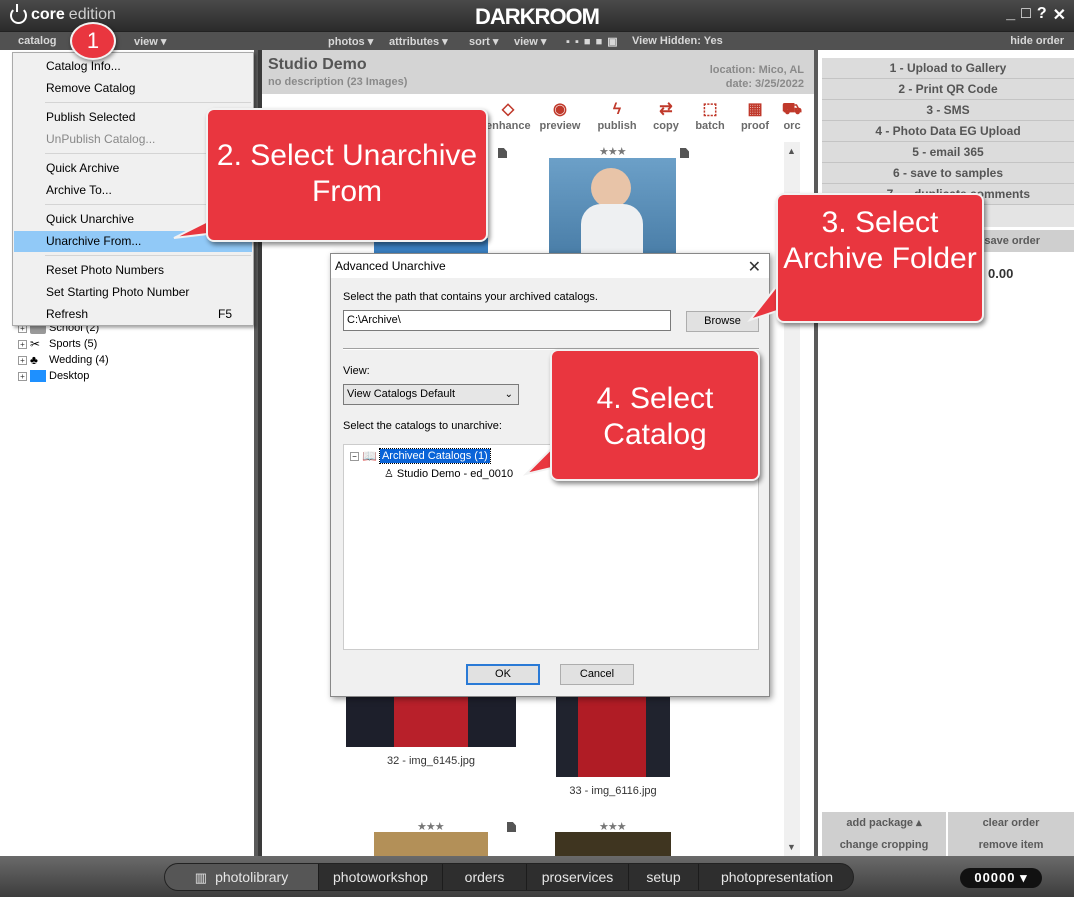 The height and width of the screenshot is (897, 1074). I want to click on tree-item-wedding: + ♣ Wedding (4), so click(63, 360).